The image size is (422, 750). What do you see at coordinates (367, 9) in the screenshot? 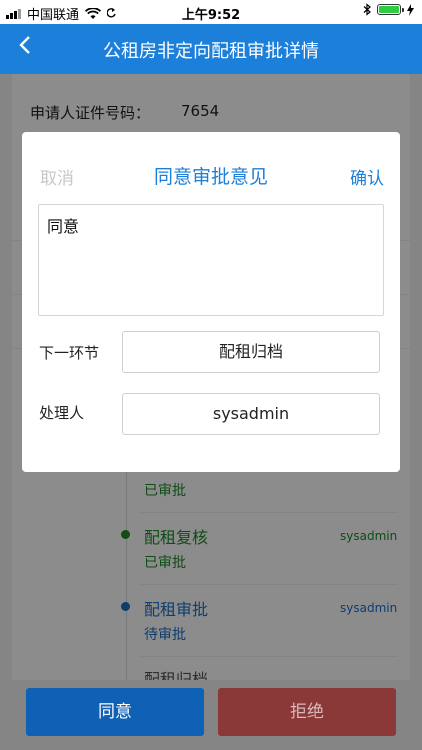
I see `bluetooth-icon` at bounding box center [367, 9].